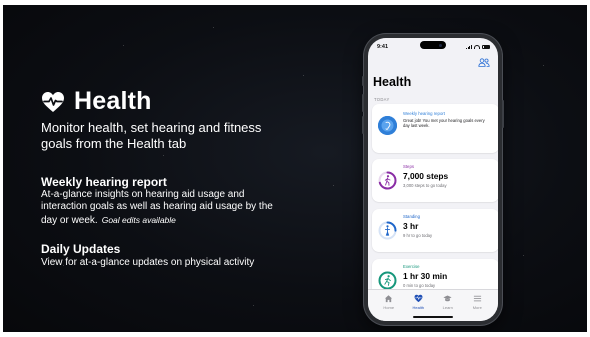 Image resolution: width=590 pixels, height=337 pixels. Describe the element at coordinates (408, 166) in the screenshot. I see `card-label: Steps` at that location.